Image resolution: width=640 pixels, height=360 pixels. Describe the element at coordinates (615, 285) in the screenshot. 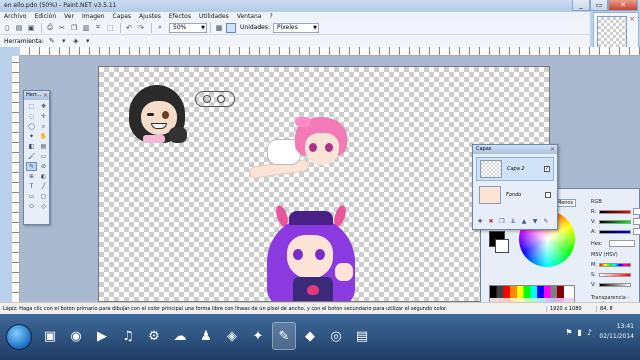

I see `value-slider` at that location.